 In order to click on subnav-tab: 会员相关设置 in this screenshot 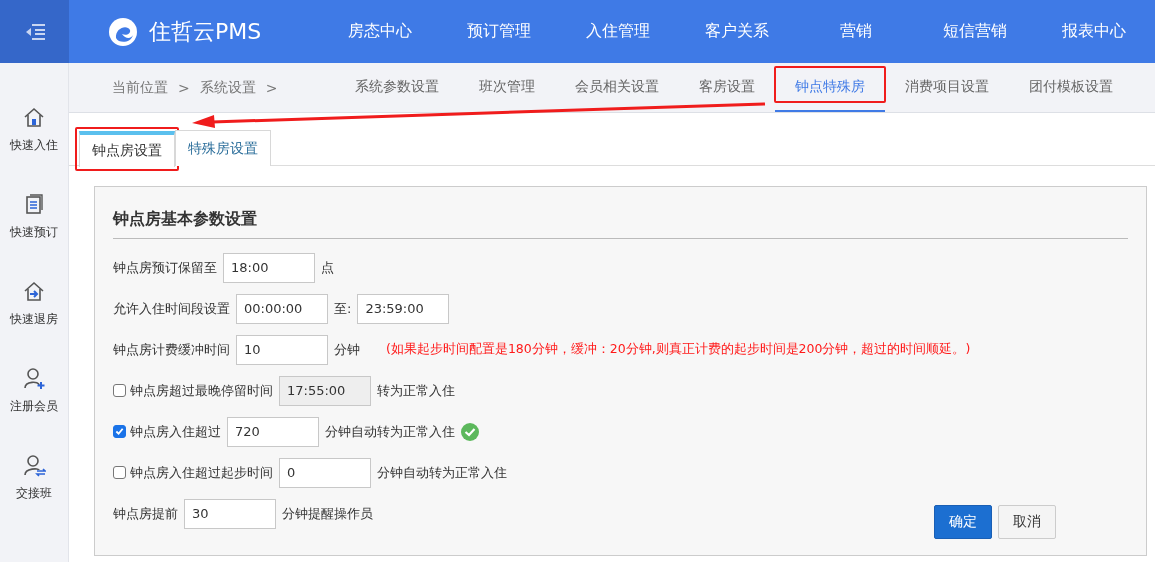, I will do `click(617, 87)`.